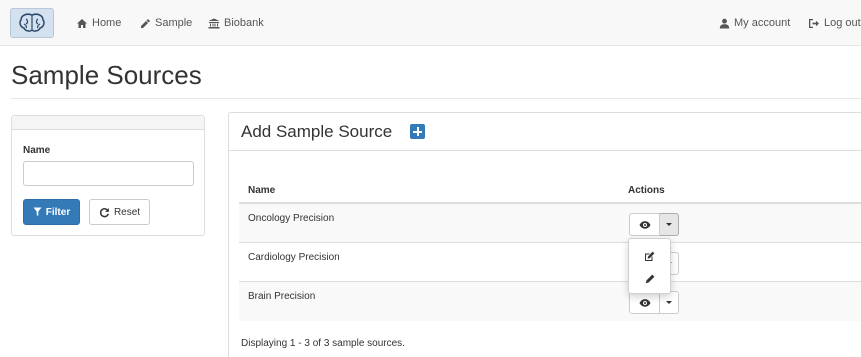 This screenshot has height=357, width=861. I want to click on reset-button-label: Reset, so click(127, 212).